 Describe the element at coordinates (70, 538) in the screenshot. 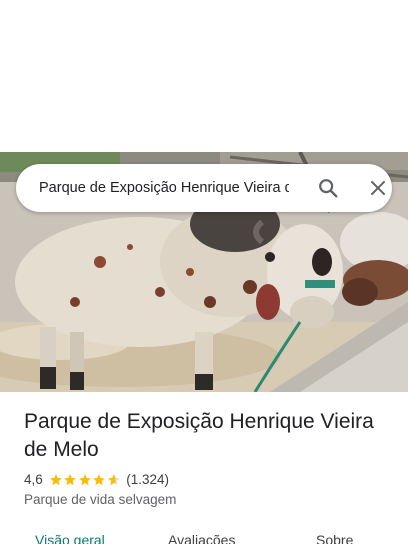

I see `tab-overview: Visão geral` at that location.